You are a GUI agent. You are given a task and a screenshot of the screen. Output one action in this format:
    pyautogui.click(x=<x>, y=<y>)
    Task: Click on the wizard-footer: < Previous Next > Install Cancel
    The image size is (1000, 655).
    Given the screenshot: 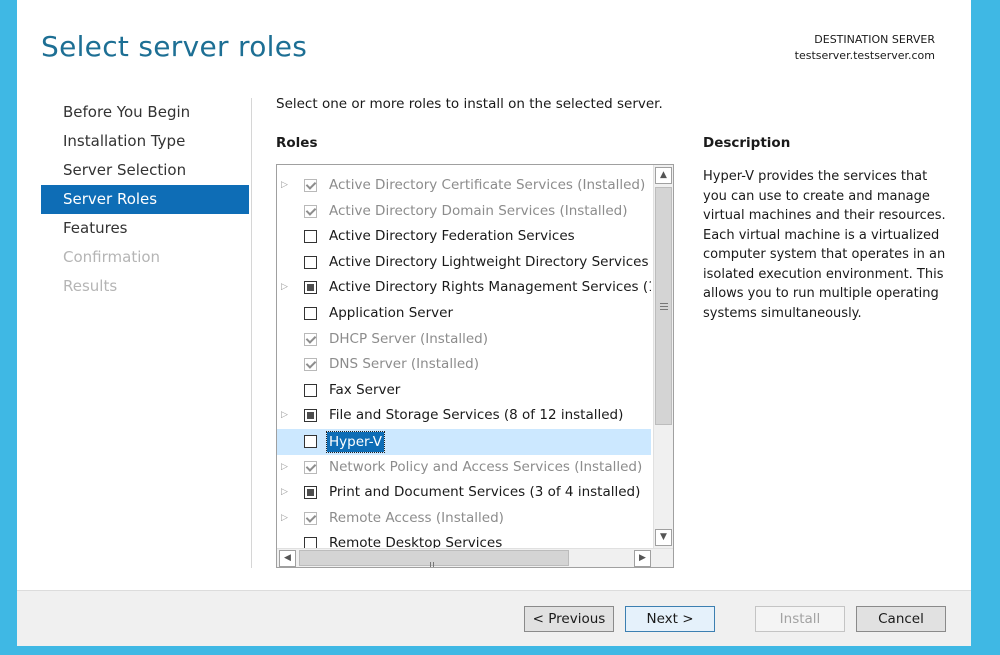 What is the action you would take?
    pyautogui.click(x=494, y=618)
    